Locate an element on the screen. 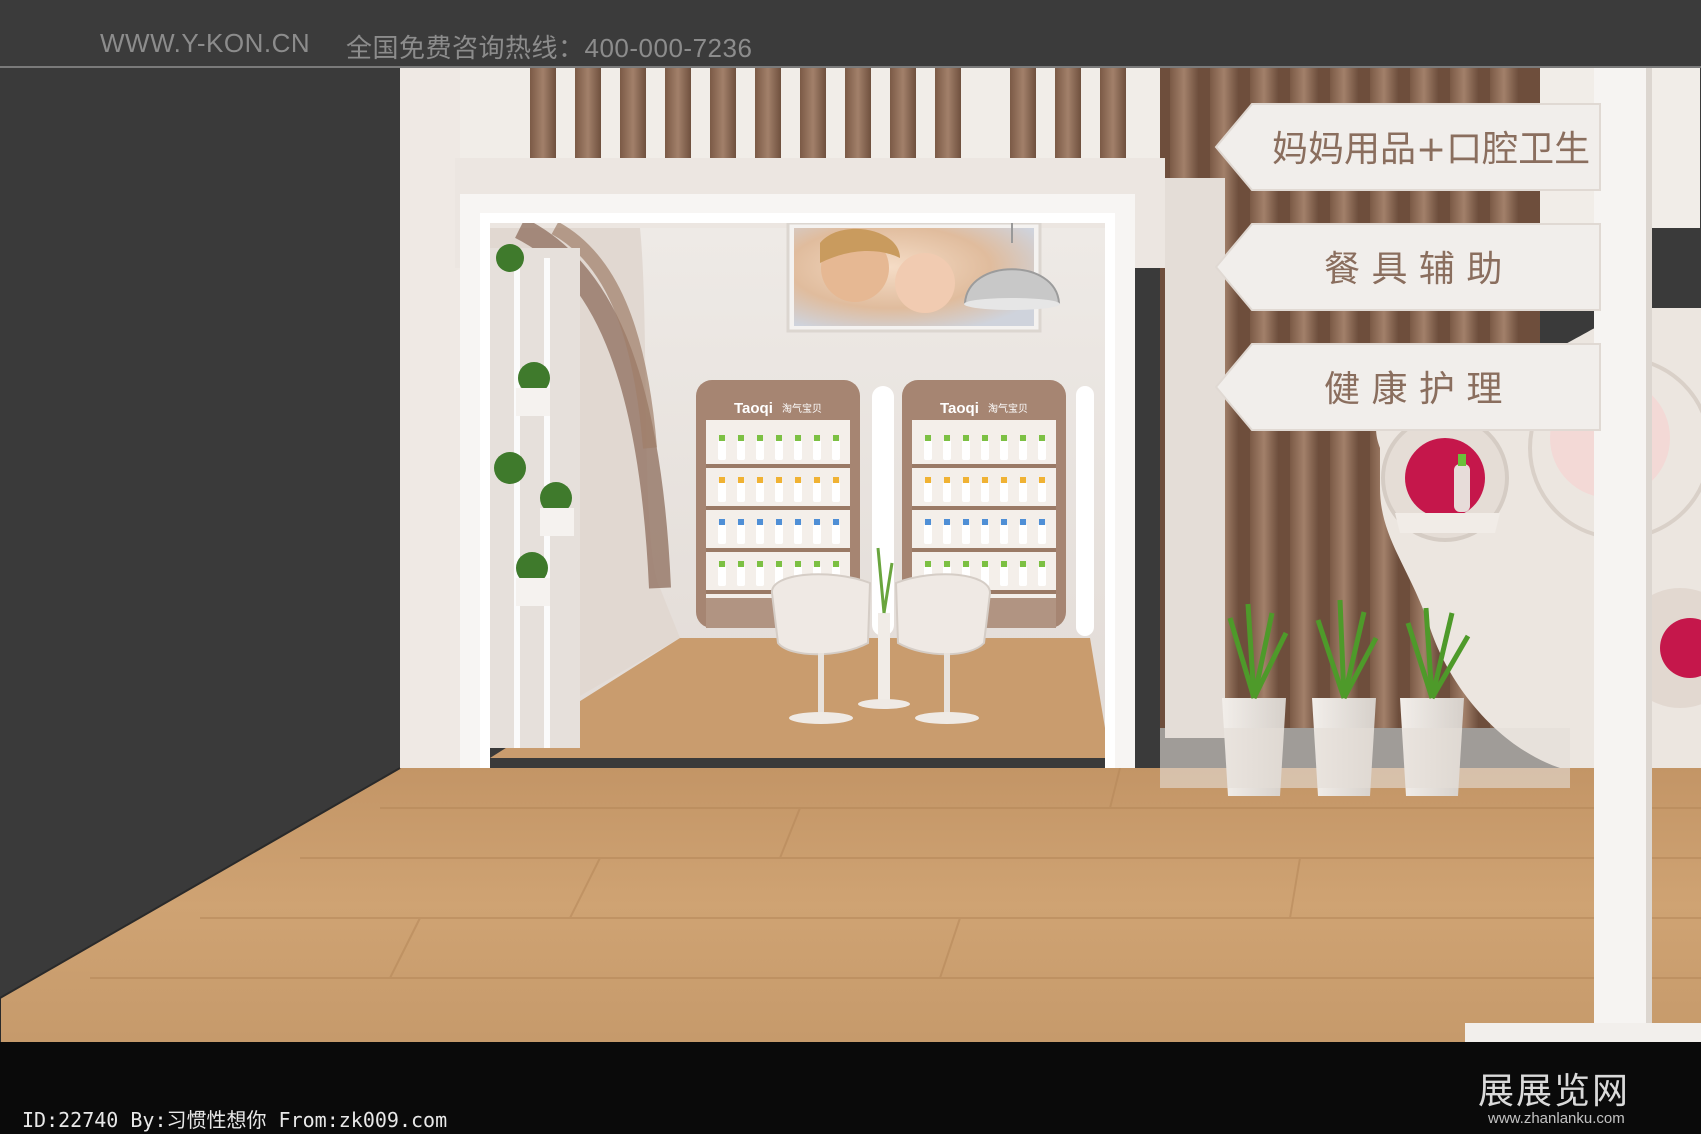 This screenshot has width=1701, height=1134. shelf-brand-cn-left: 淘气宝贝 is located at coordinates (802, 408).